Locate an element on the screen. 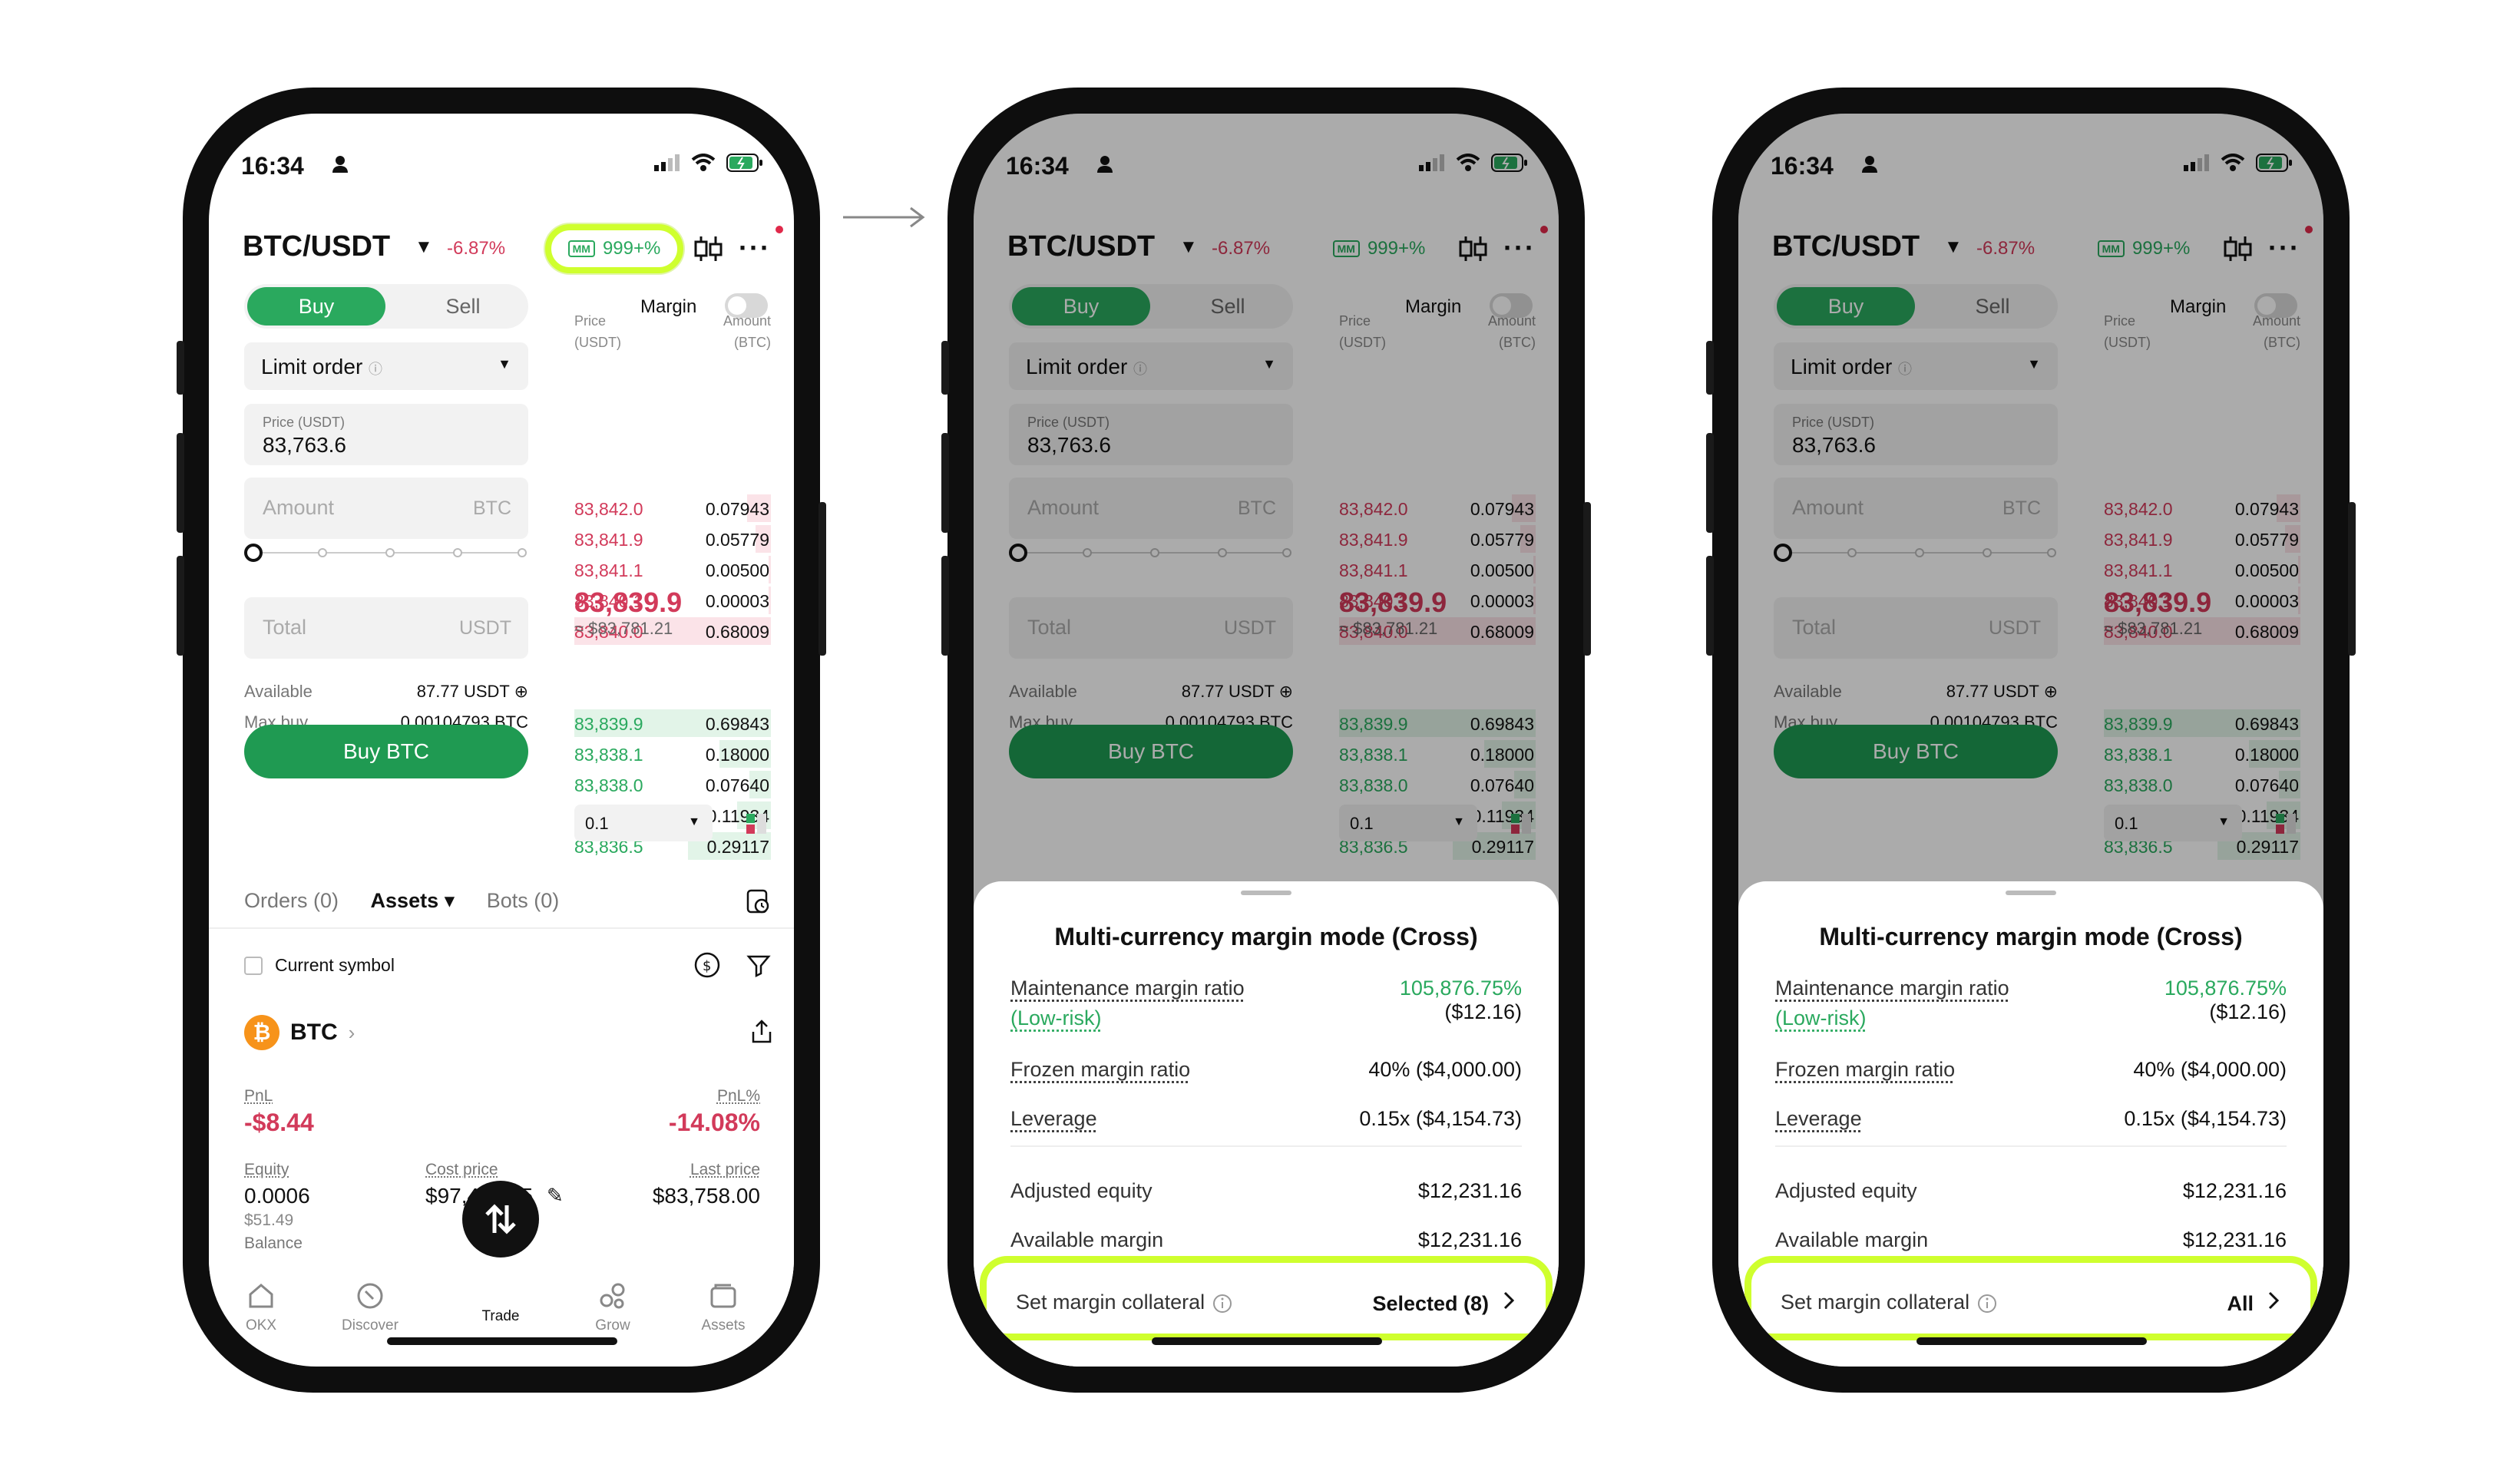  trade-fab-button is located at coordinates (501, 1219).